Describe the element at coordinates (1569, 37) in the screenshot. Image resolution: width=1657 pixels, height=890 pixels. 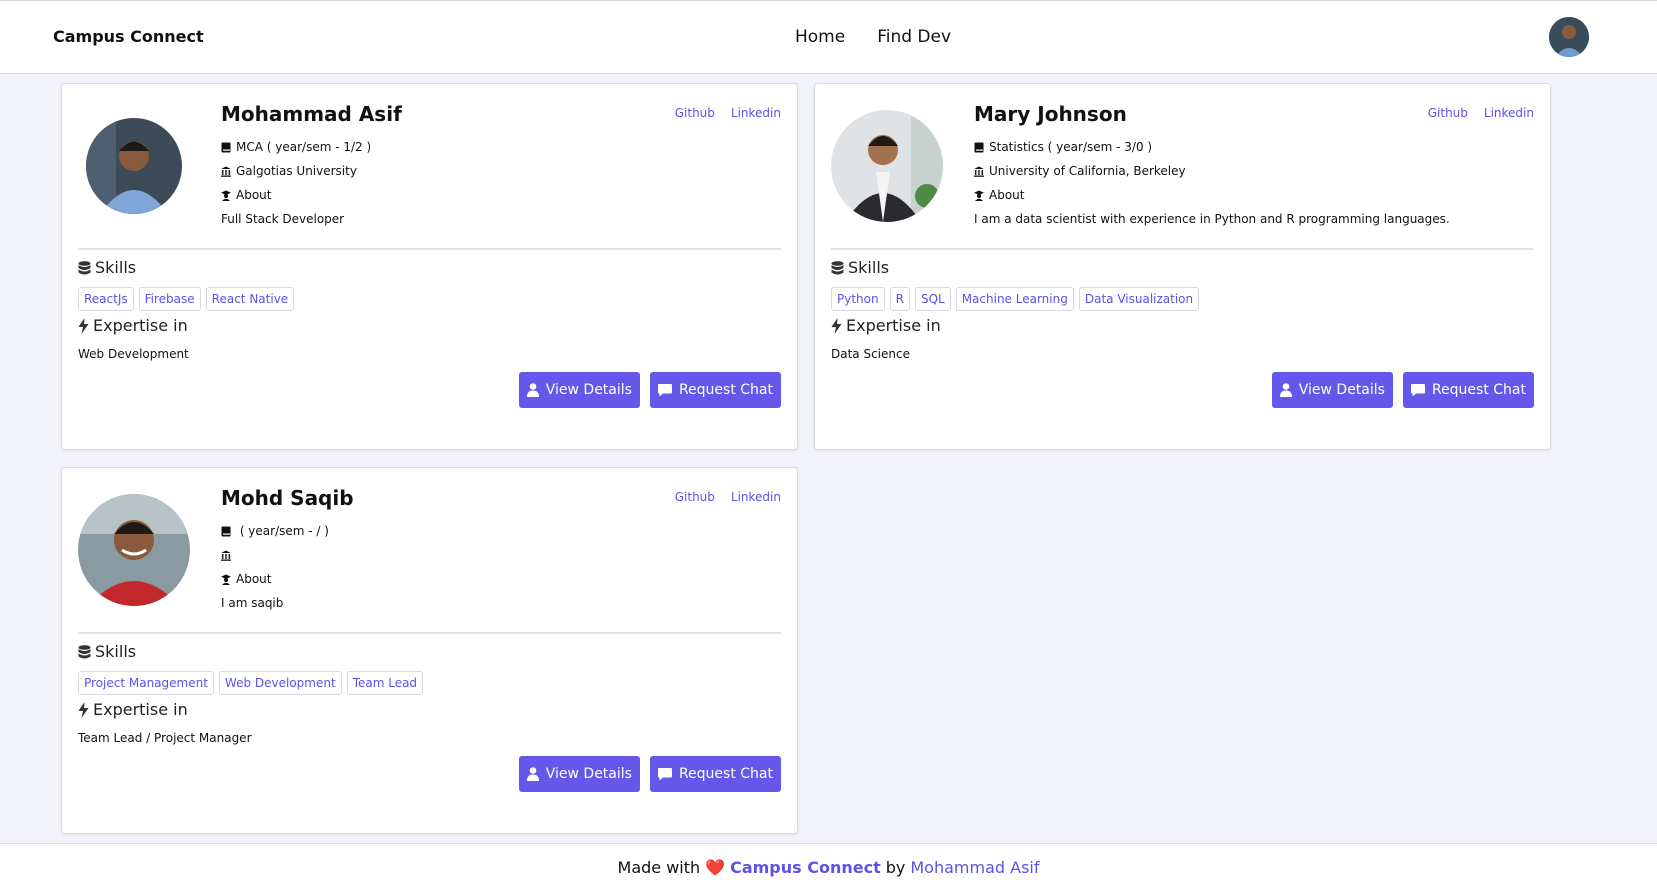
I see `user-avatar` at that location.